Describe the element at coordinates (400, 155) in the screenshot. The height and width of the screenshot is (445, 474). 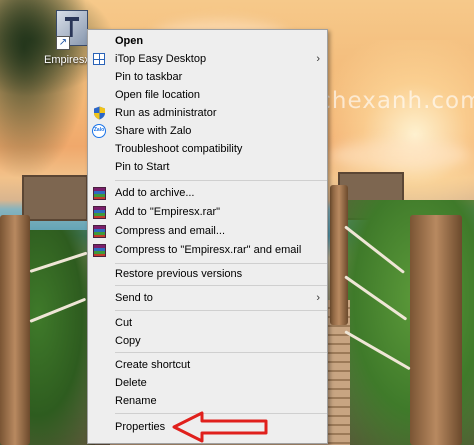
I see `cloud` at that location.